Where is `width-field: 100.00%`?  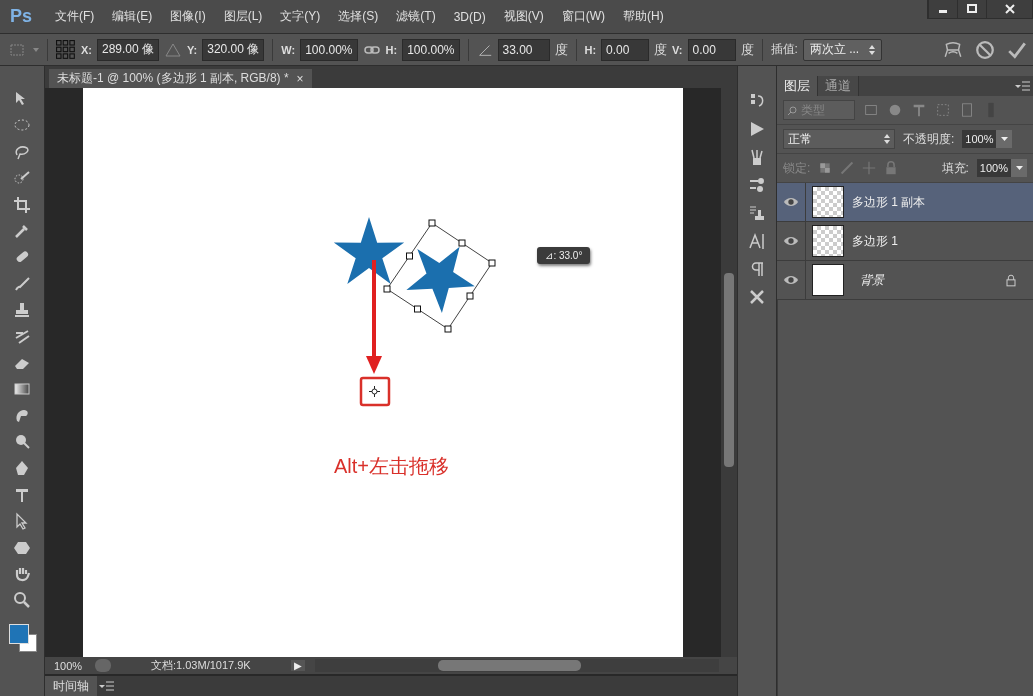 width-field: 100.00% is located at coordinates (329, 49).